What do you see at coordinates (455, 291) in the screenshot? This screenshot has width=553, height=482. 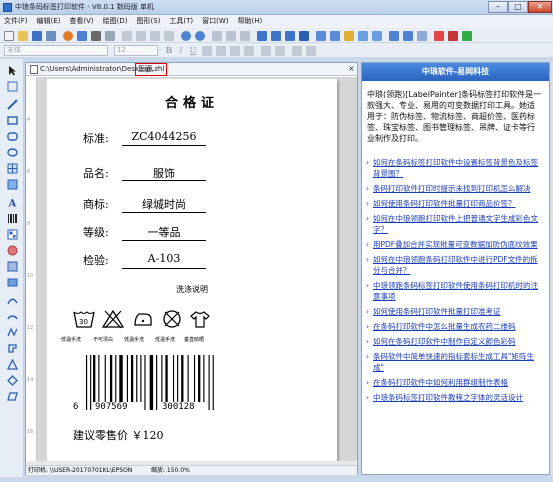 I see `help-link: 中琅领跑条码标签打印软件使用条码打印机时的注意事项` at bounding box center [455, 291].